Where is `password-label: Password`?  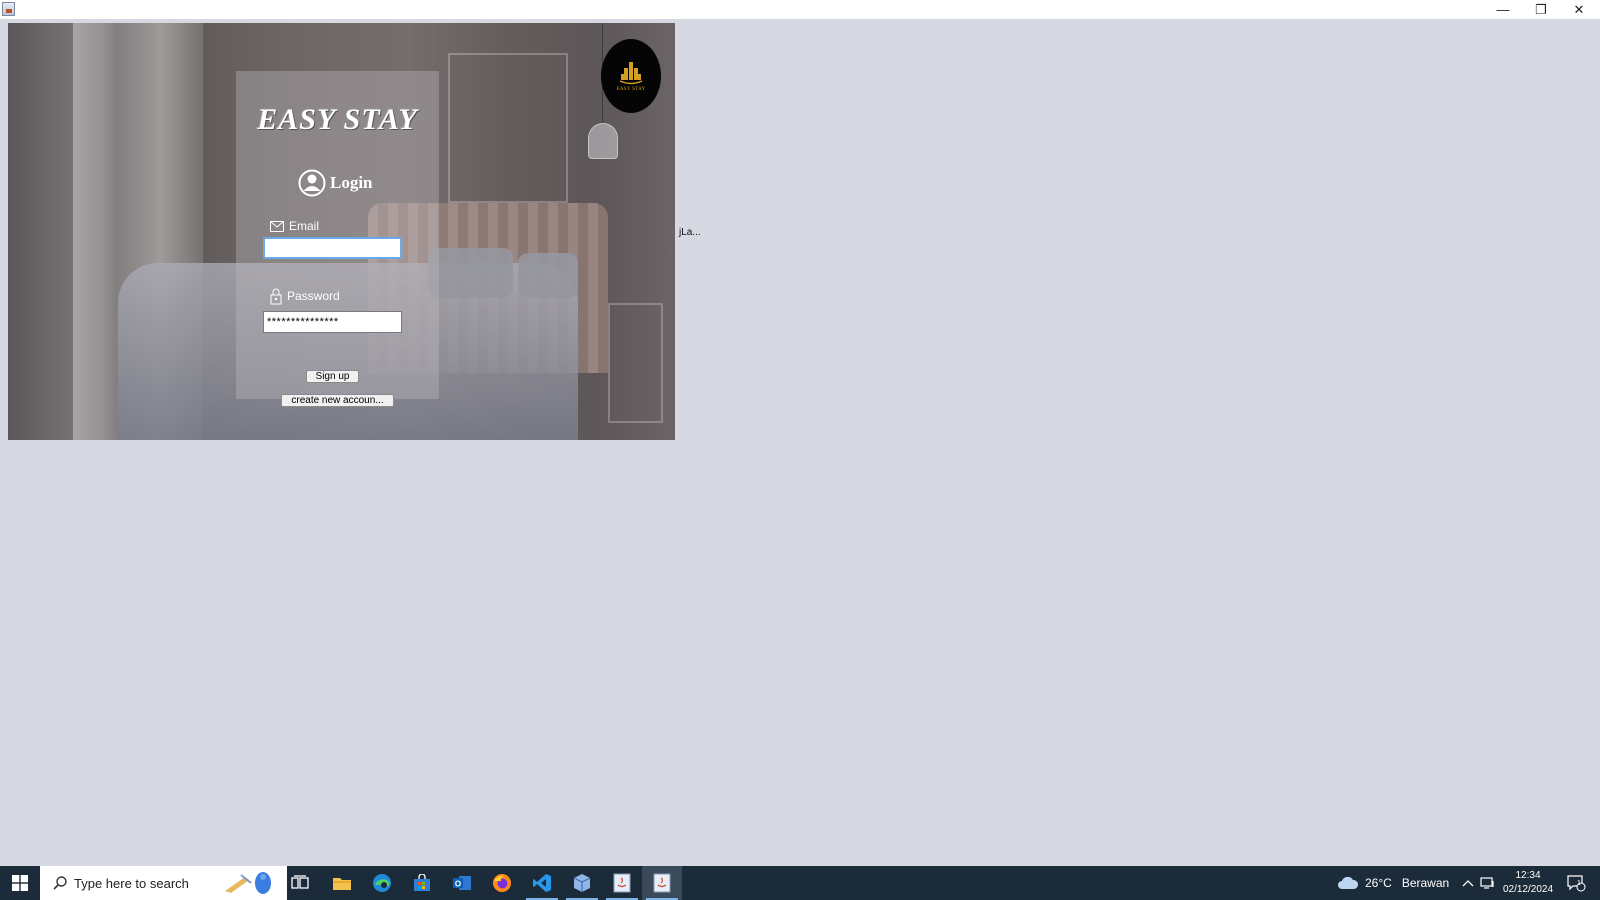
password-label: Password is located at coordinates (313, 296).